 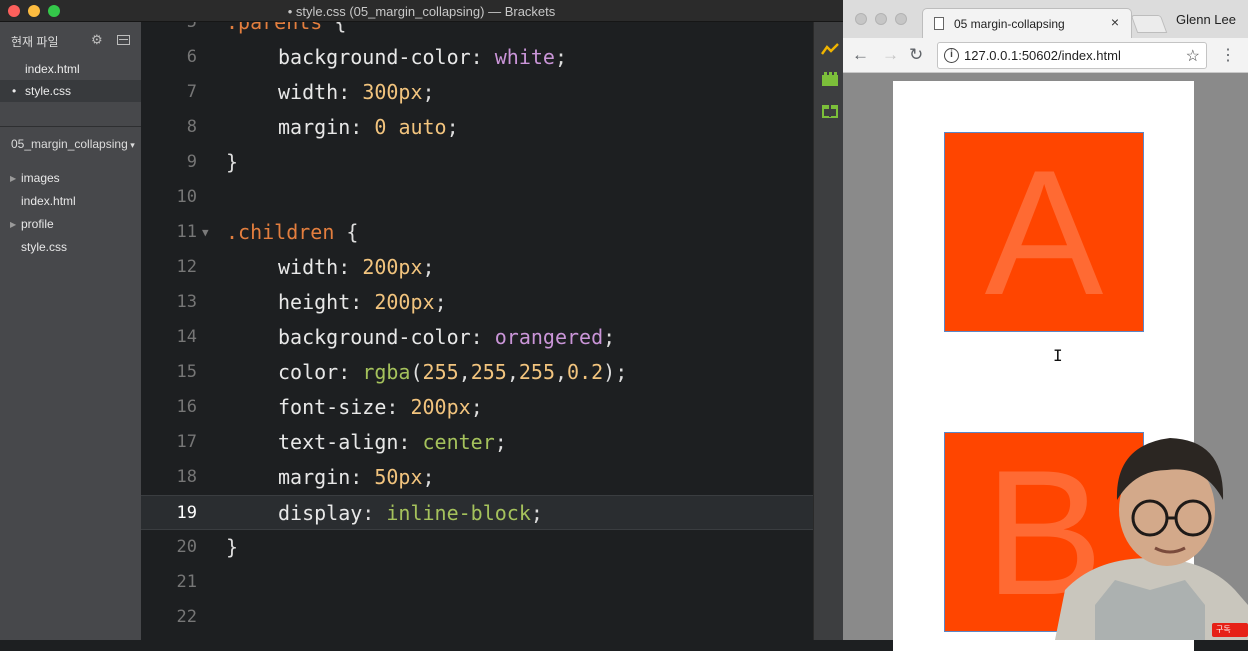 I want to click on site-info-icon: i, so click(x=951, y=55).